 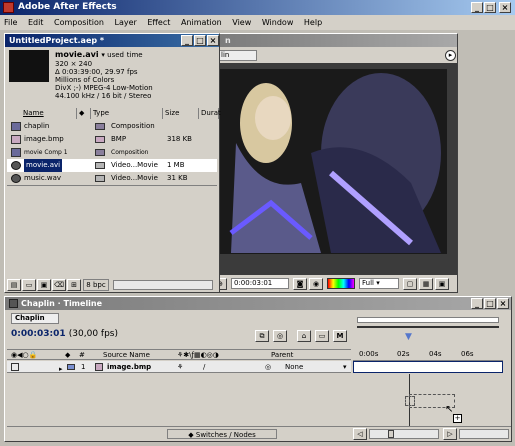 What do you see at coordinates (490, 303) in the screenshot?
I see `timeline-maximize-button: □` at bounding box center [490, 303].